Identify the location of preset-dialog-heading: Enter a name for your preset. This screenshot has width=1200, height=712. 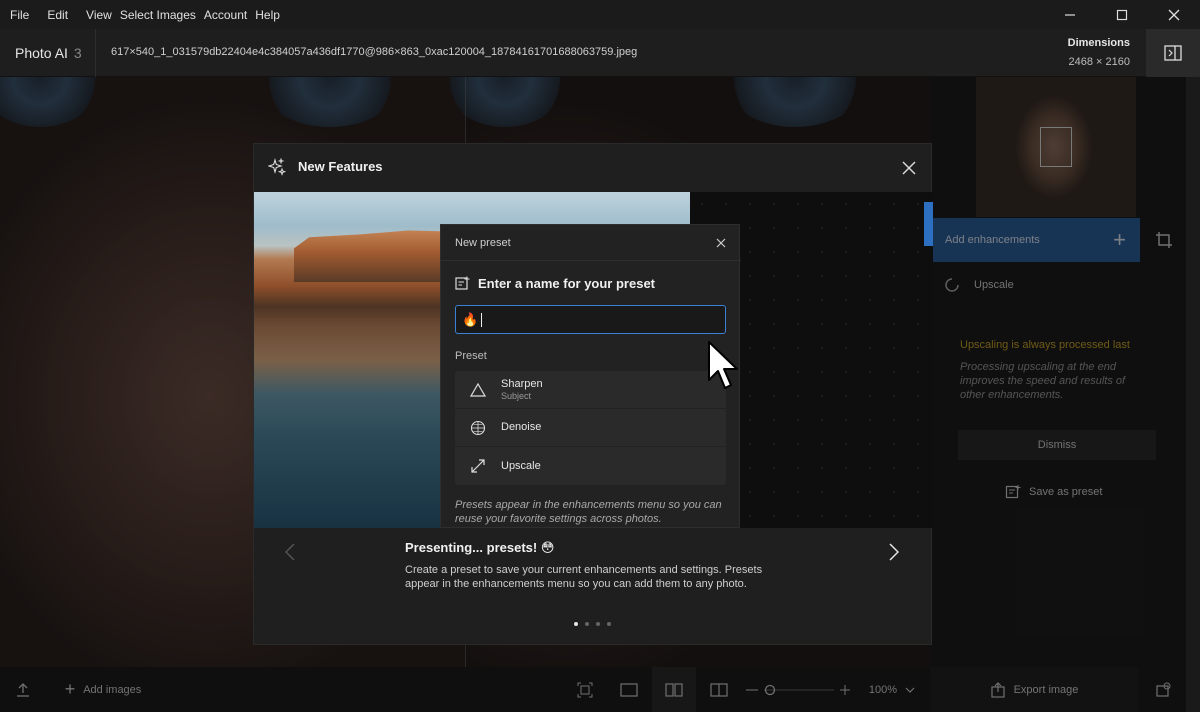
(555, 283).